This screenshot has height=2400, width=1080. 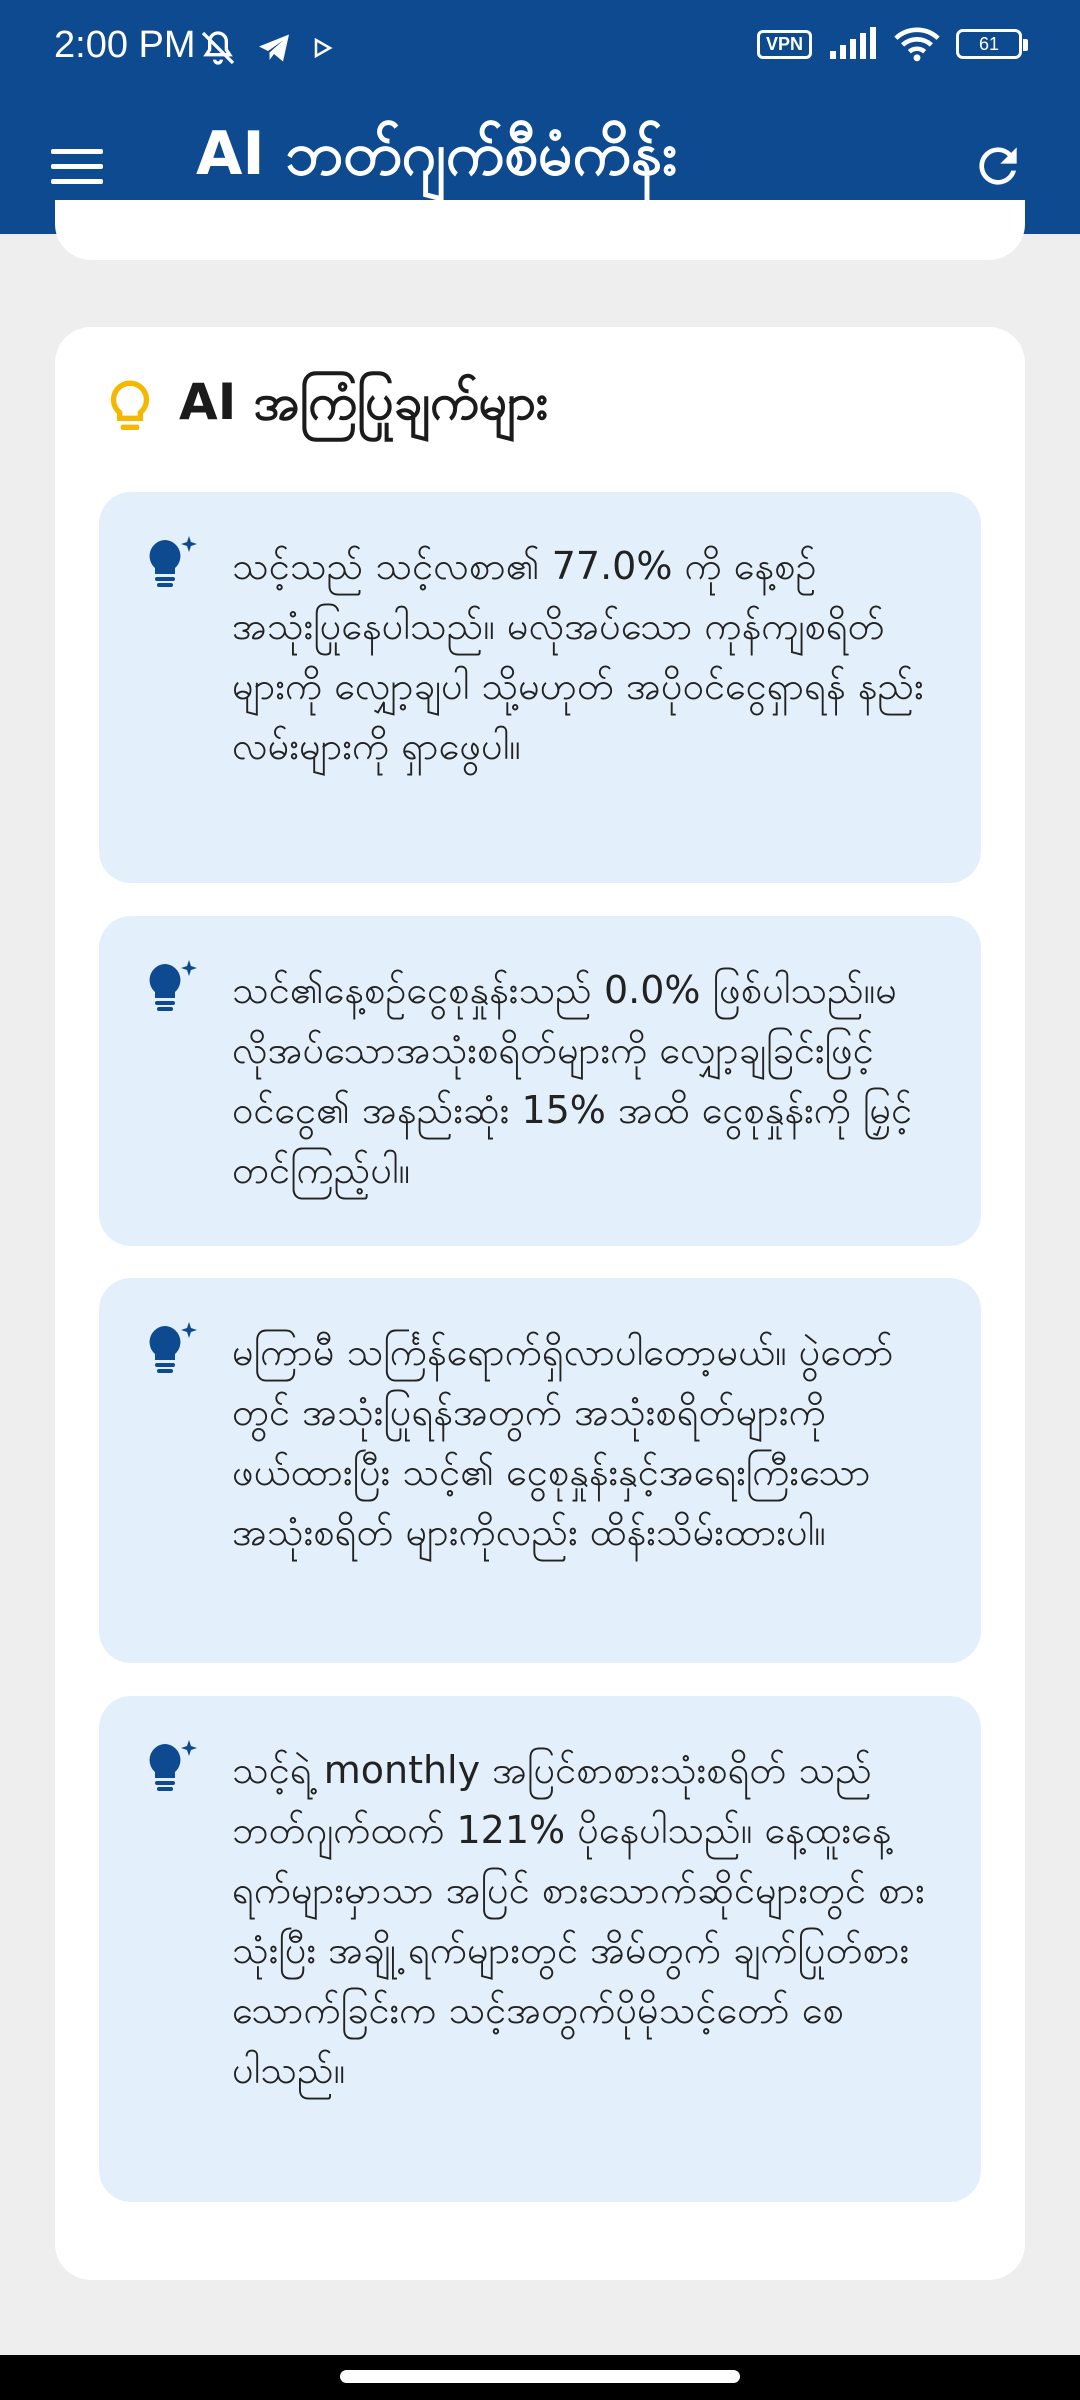 What do you see at coordinates (853, 43) in the screenshot?
I see `signal-icon` at bounding box center [853, 43].